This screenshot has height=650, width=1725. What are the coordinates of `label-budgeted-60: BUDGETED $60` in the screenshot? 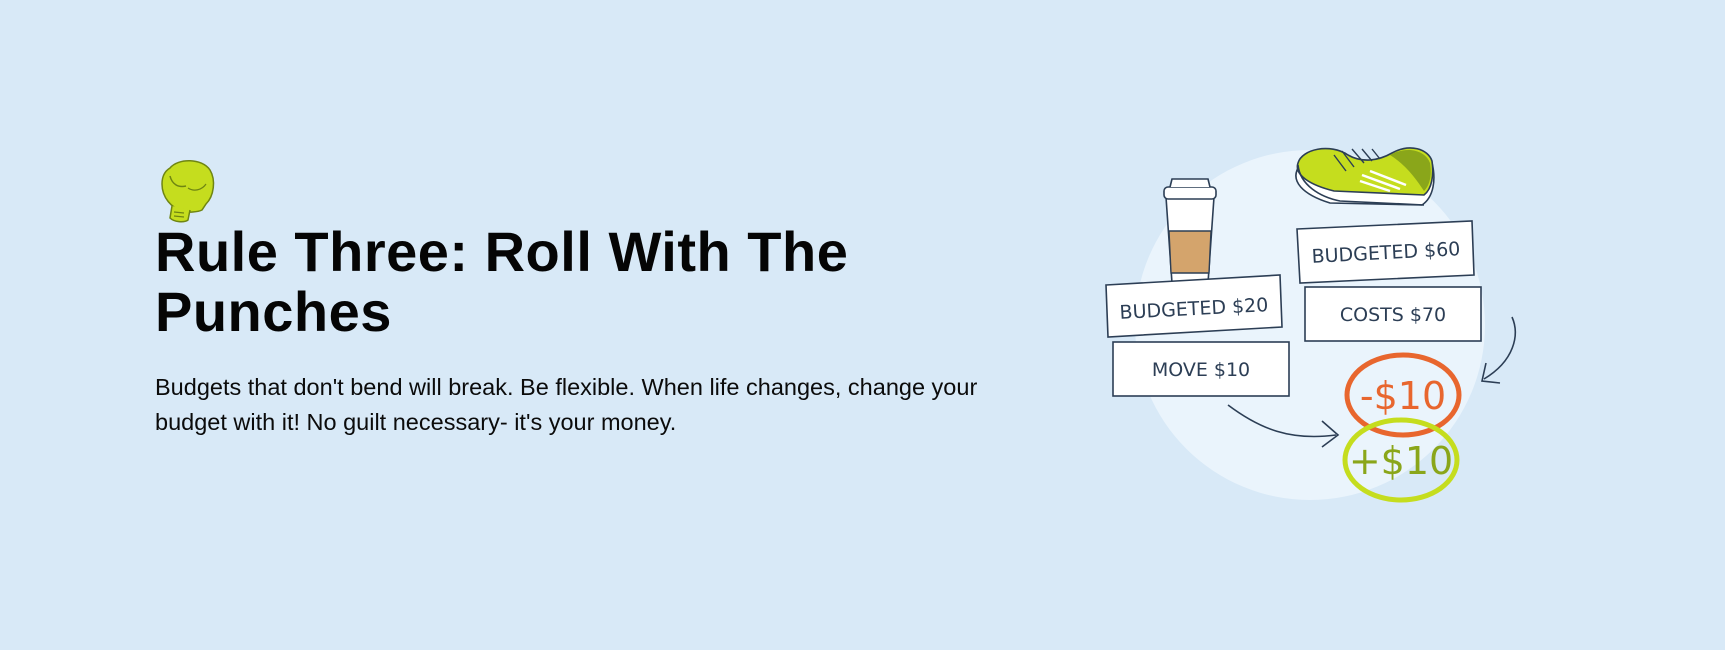 It's located at (1385, 252).